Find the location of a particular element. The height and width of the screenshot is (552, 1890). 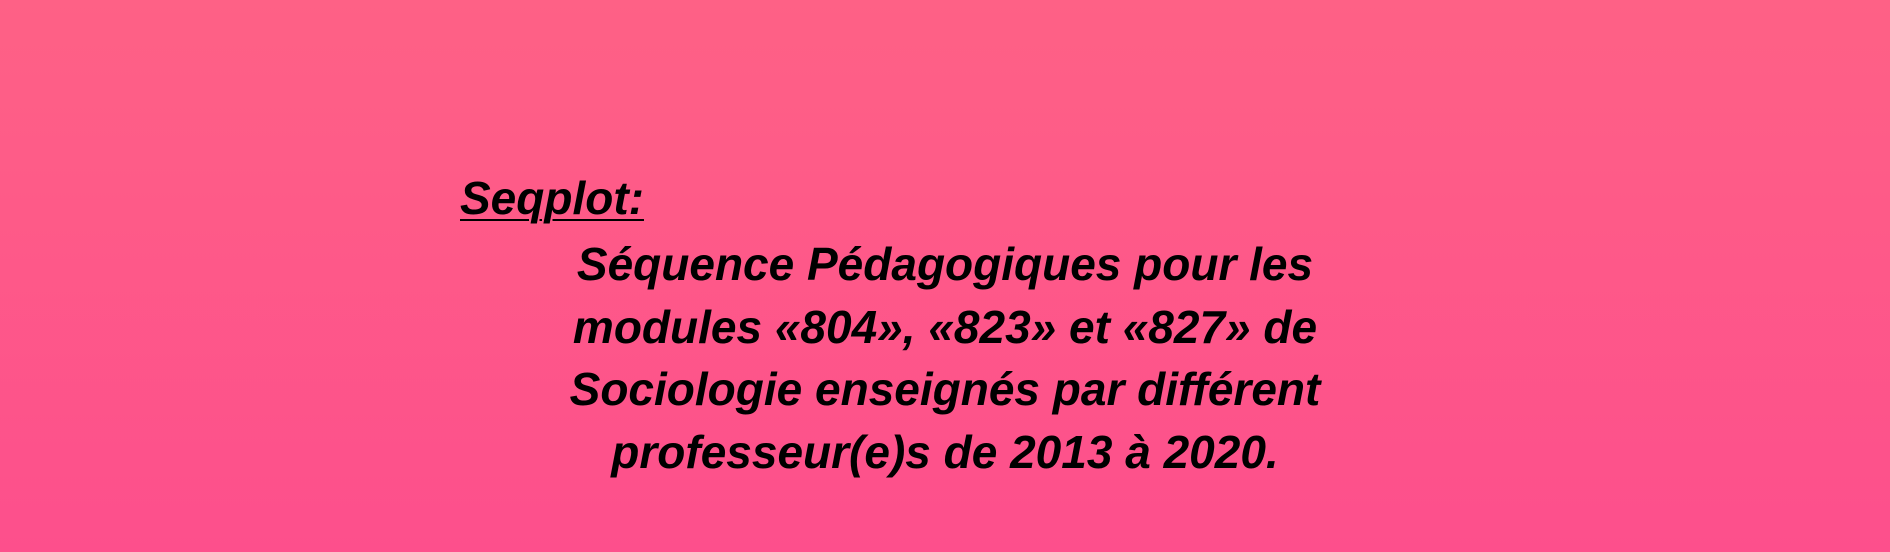

description-line: Séquence Pédagogiques pour les is located at coordinates (945, 264).